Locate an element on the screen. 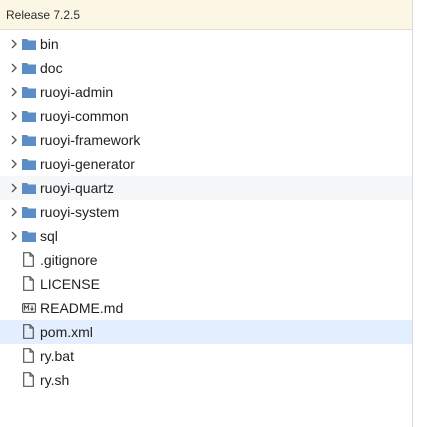 This screenshot has height=427, width=429. tree-item-label: pom.xml is located at coordinates (66, 332).